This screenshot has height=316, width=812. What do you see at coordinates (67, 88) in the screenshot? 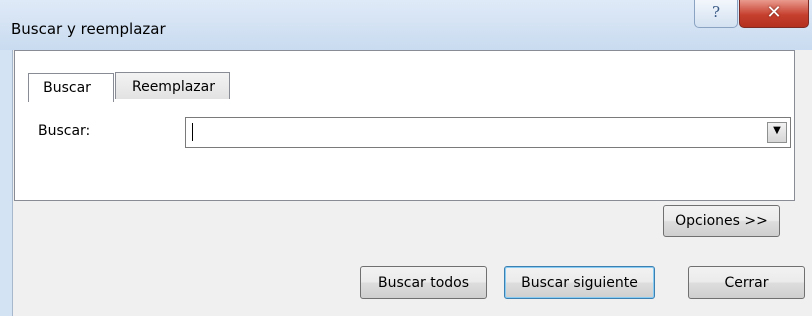
I see `tab-buscar-label: Buscar` at bounding box center [67, 88].